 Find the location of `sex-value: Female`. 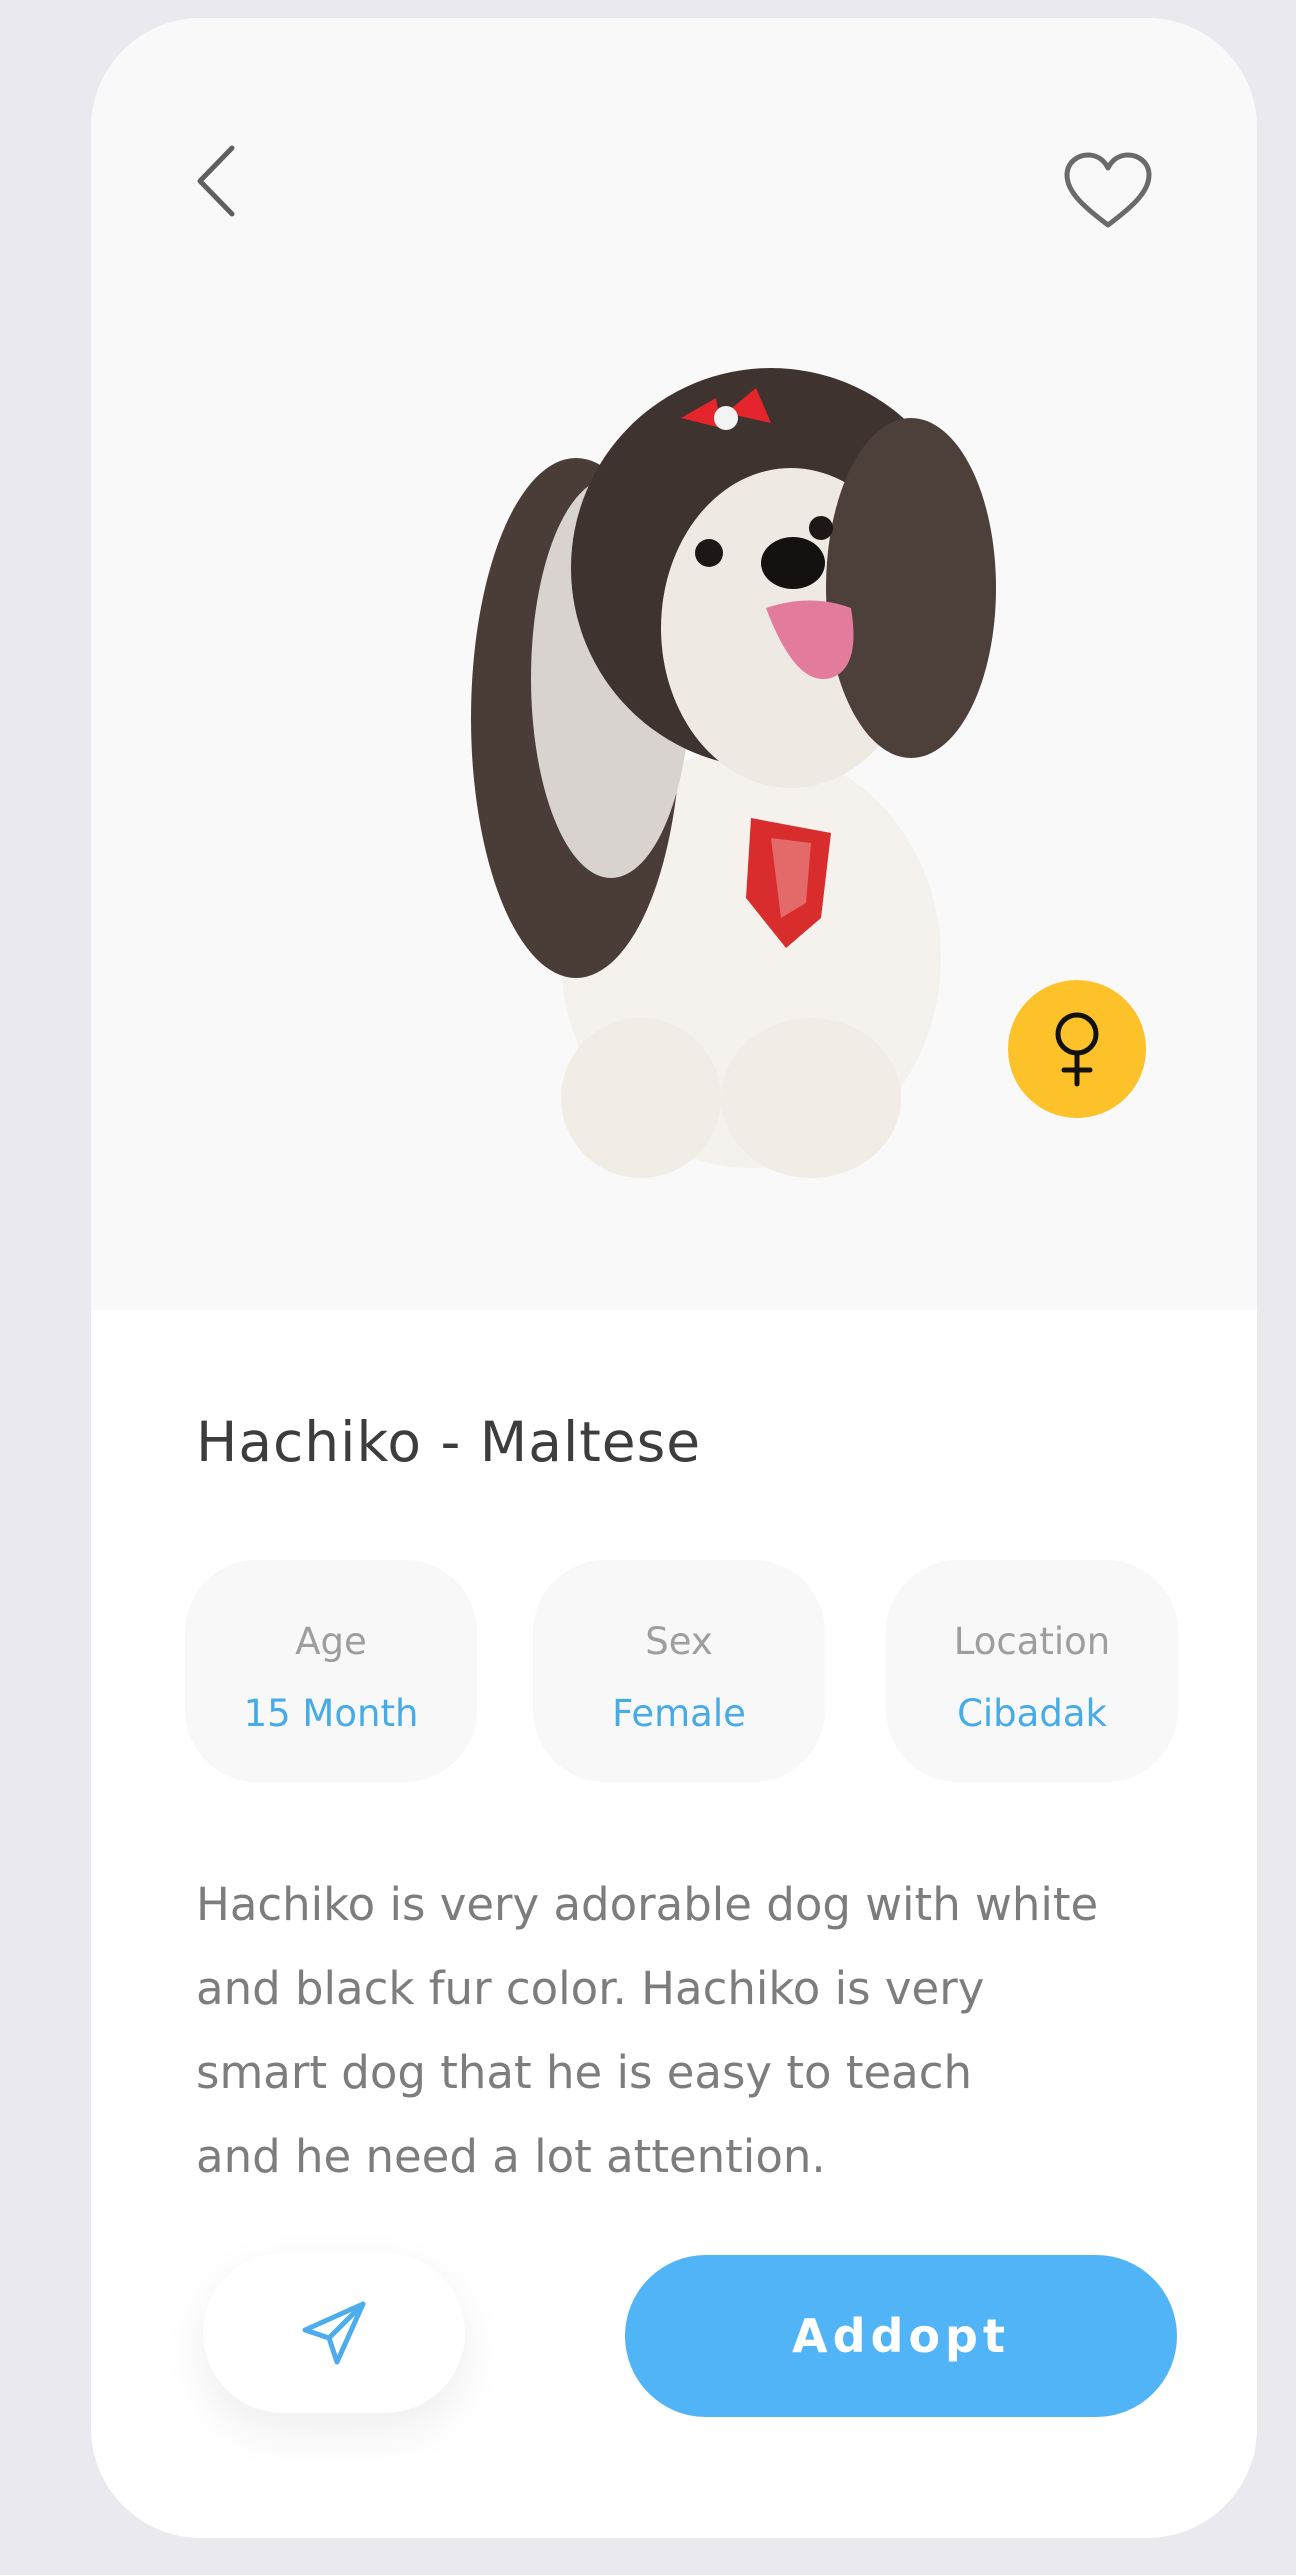

sex-value: Female is located at coordinates (679, 1713).